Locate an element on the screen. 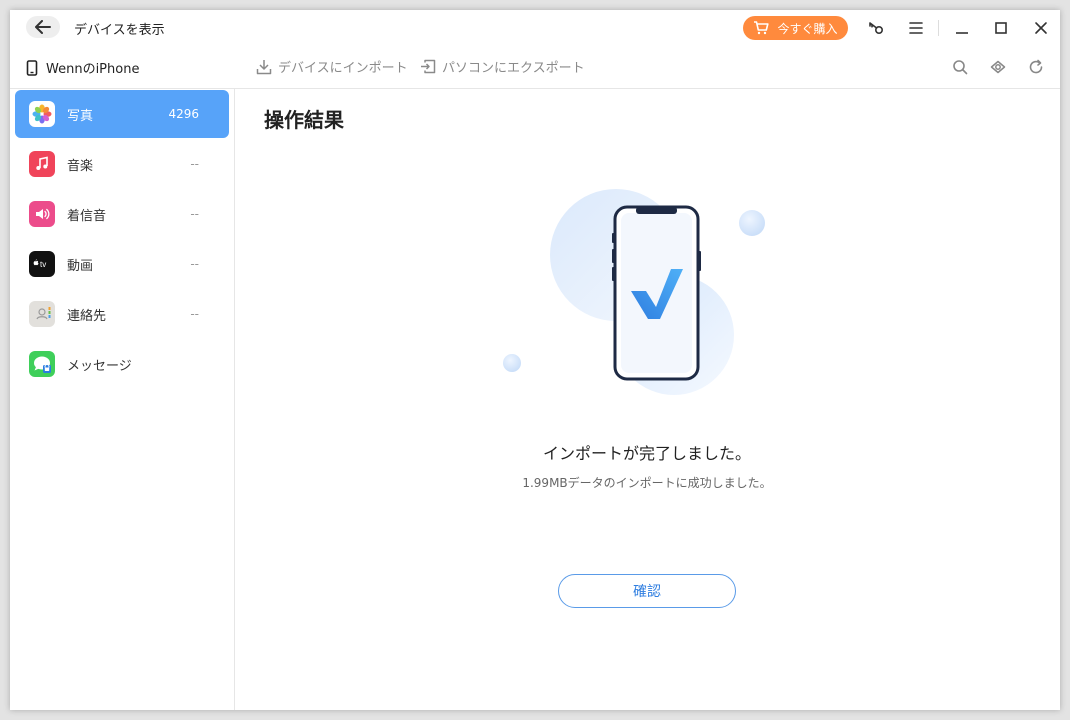 The width and height of the screenshot is (1070, 720). device-selector: WennのiPhone is located at coordinates (82, 67).